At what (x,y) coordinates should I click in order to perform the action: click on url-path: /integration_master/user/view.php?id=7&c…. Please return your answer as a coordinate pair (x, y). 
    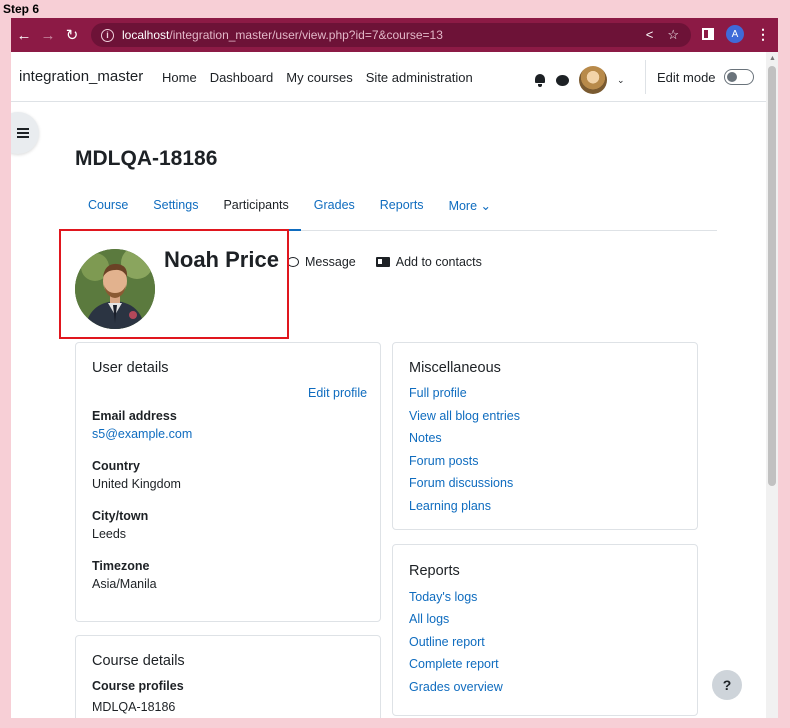
    Looking at the image, I should click on (306, 35).